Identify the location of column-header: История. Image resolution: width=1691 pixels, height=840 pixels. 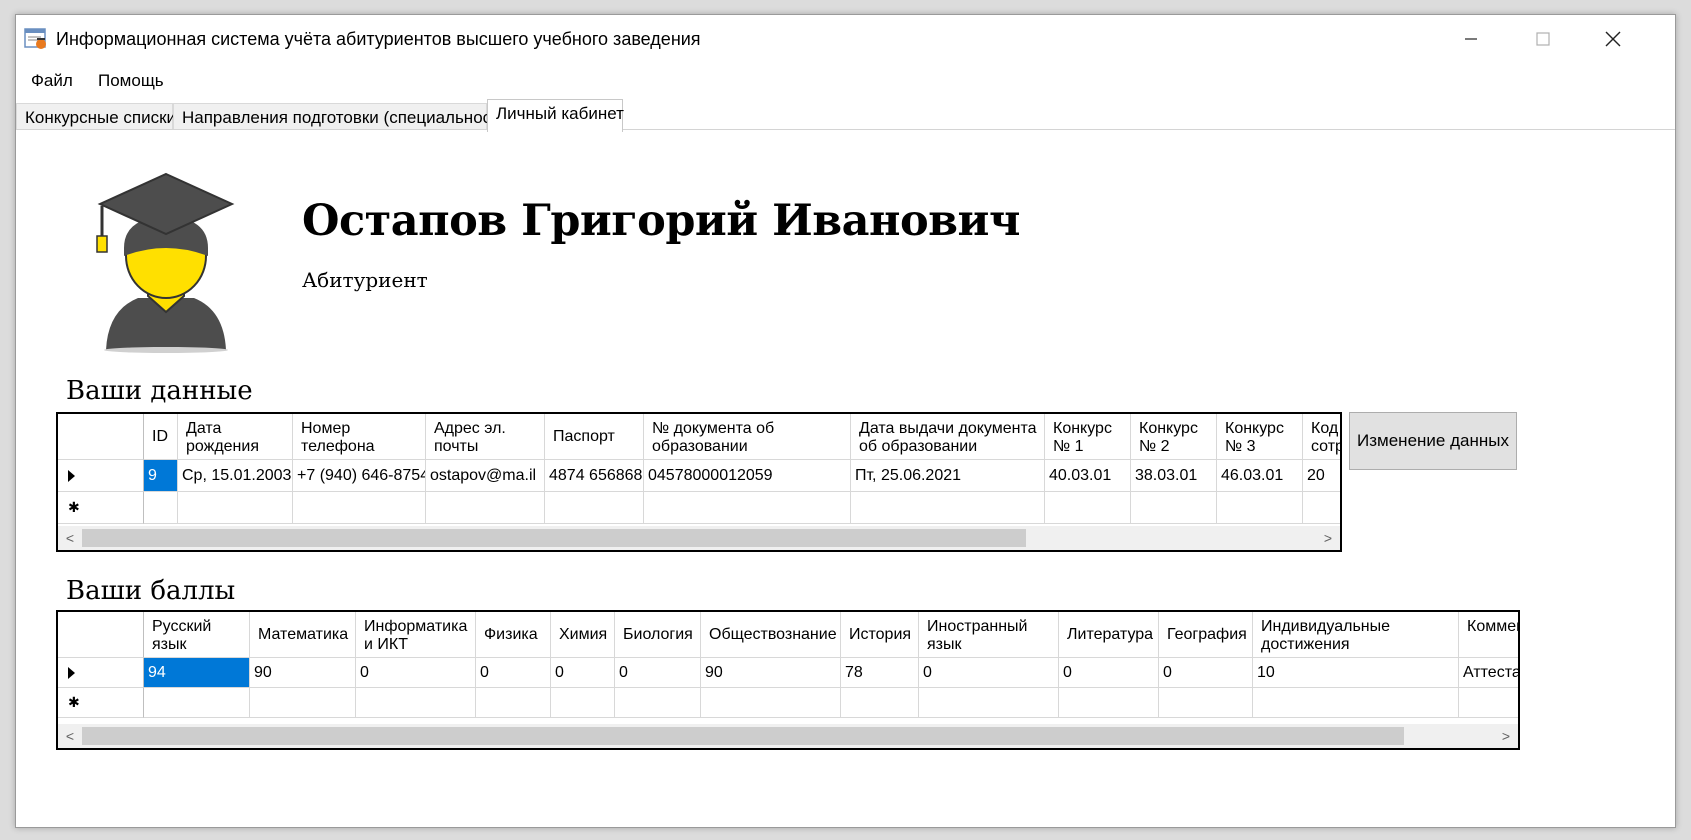
(880, 635).